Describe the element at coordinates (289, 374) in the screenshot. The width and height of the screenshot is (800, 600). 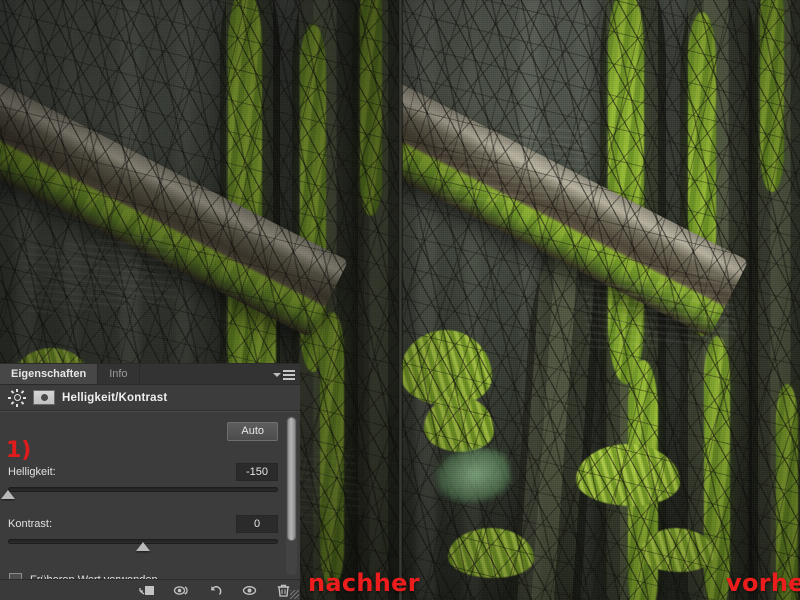
I see `hamburger-icon` at that location.